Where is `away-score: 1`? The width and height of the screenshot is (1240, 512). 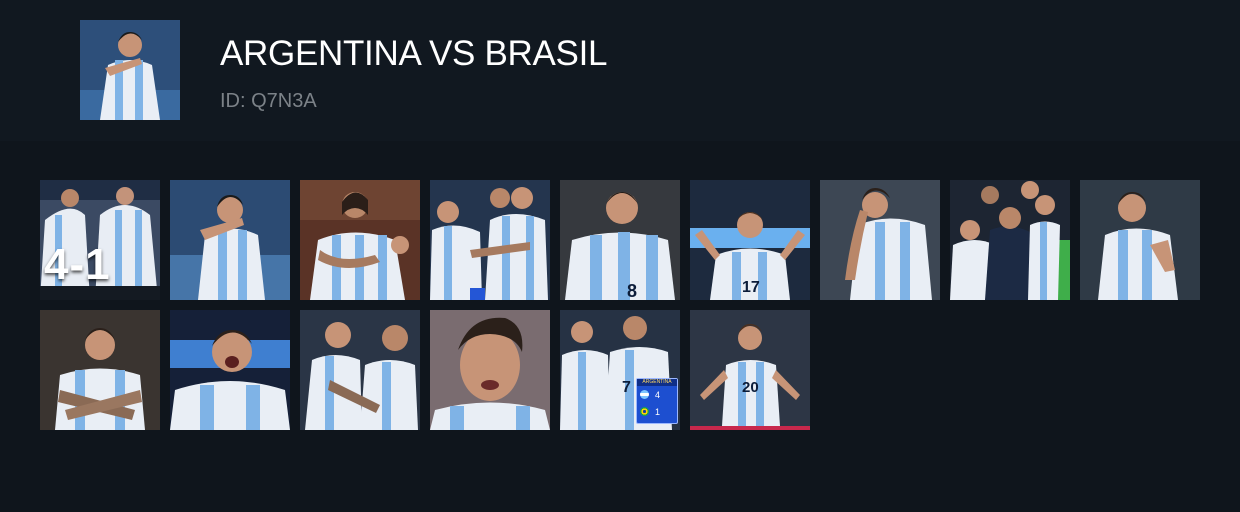
away-score: 1 is located at coordinates (658, 411).